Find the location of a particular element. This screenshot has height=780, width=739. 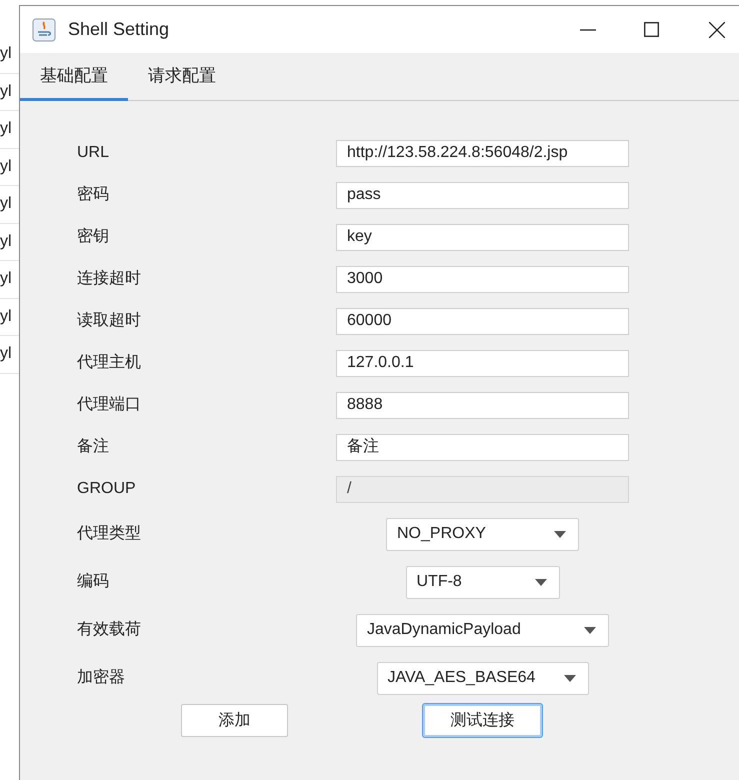

app-icon is located at coordinates (44, 30).